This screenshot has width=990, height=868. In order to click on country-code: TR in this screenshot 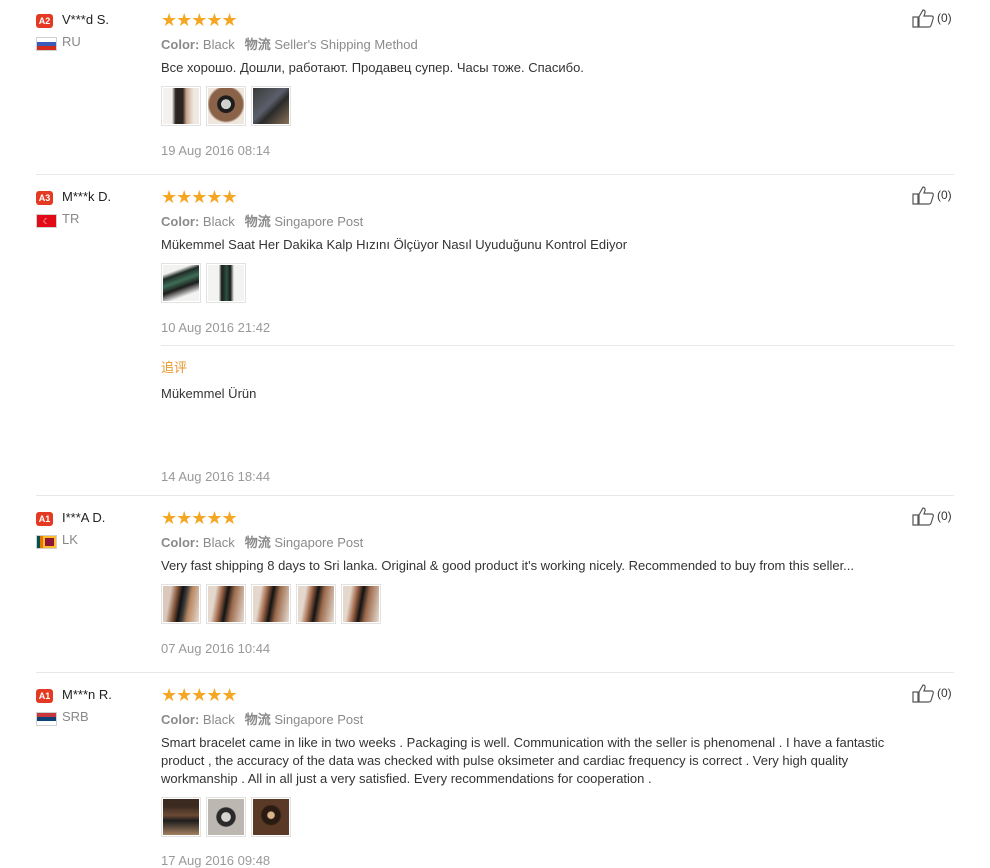, I will do `click(71, 218)`.